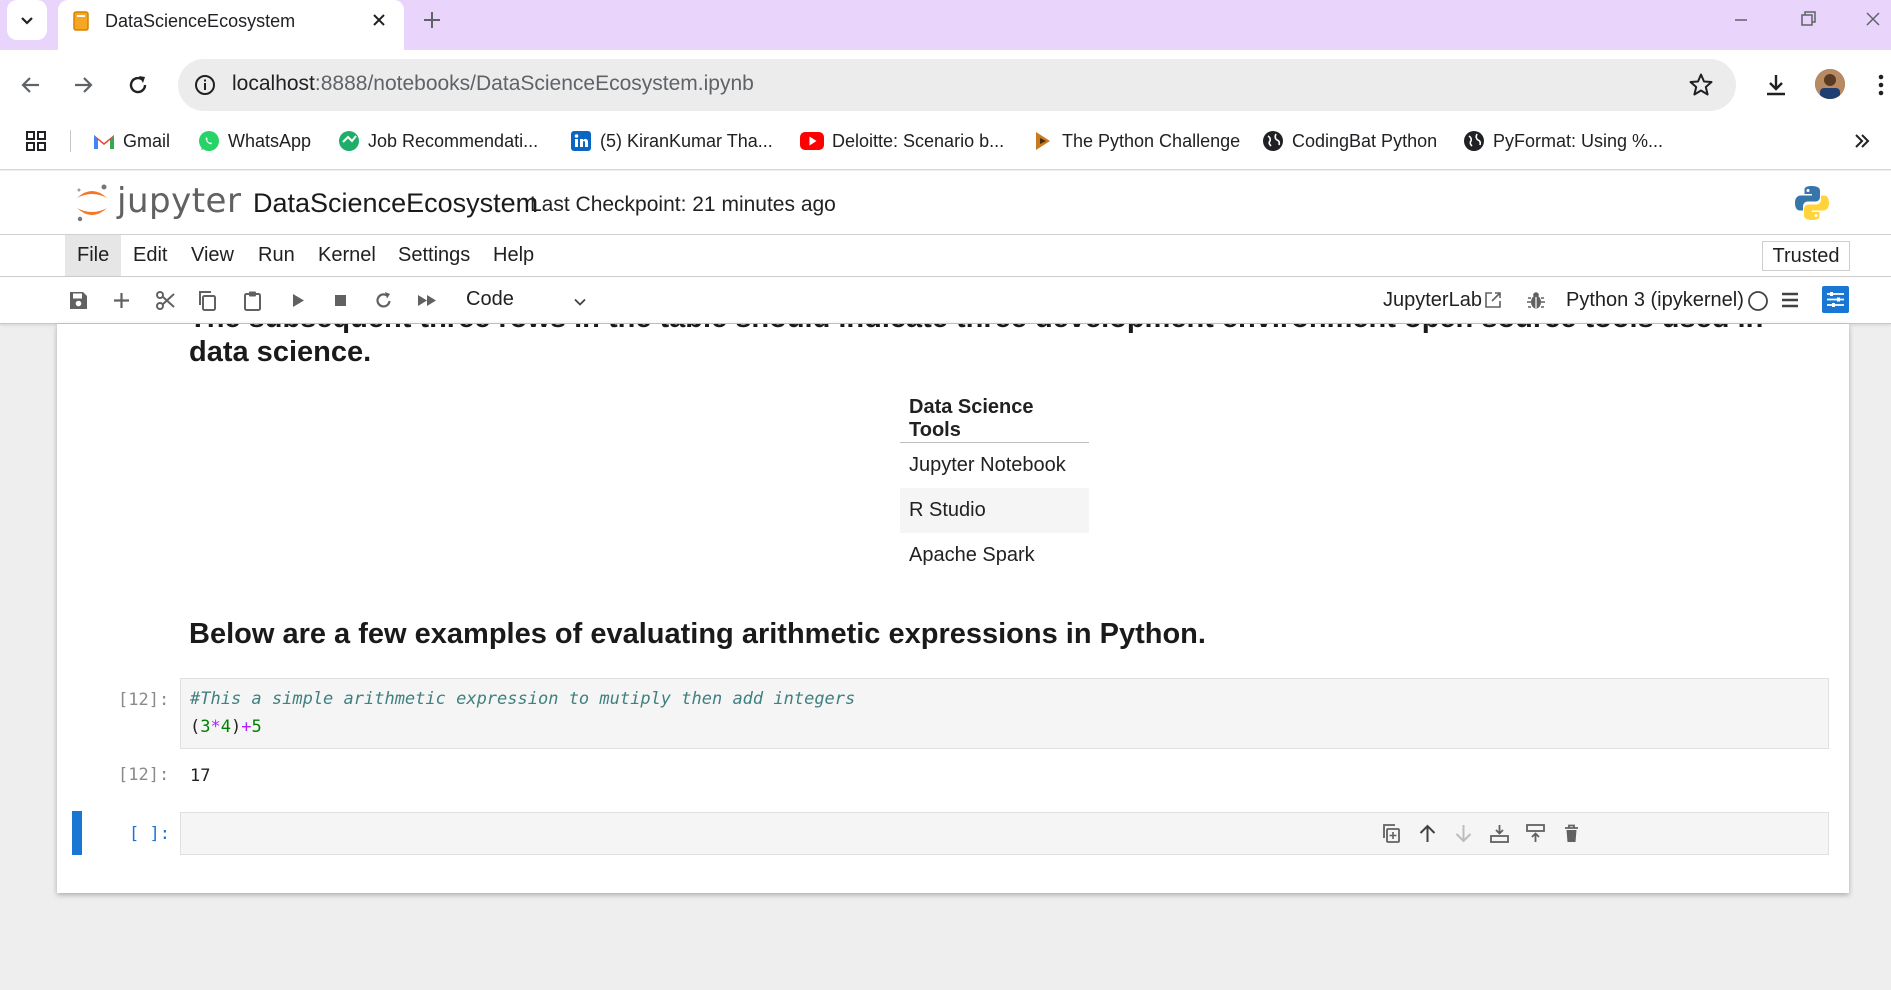 This screenshot has width=1891, height=990. What do you see at coordinates (144, 775) in the screenshot?
I see `output-prompt: [12]:` at bounding box center [144, 775].